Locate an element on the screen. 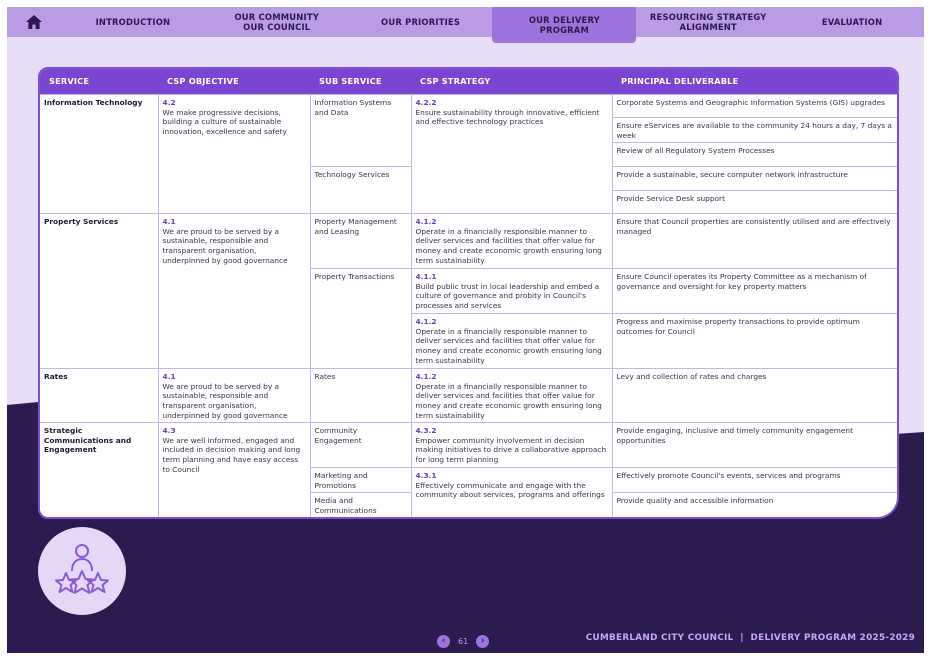  home-icon is located at coordinates (34, 22).